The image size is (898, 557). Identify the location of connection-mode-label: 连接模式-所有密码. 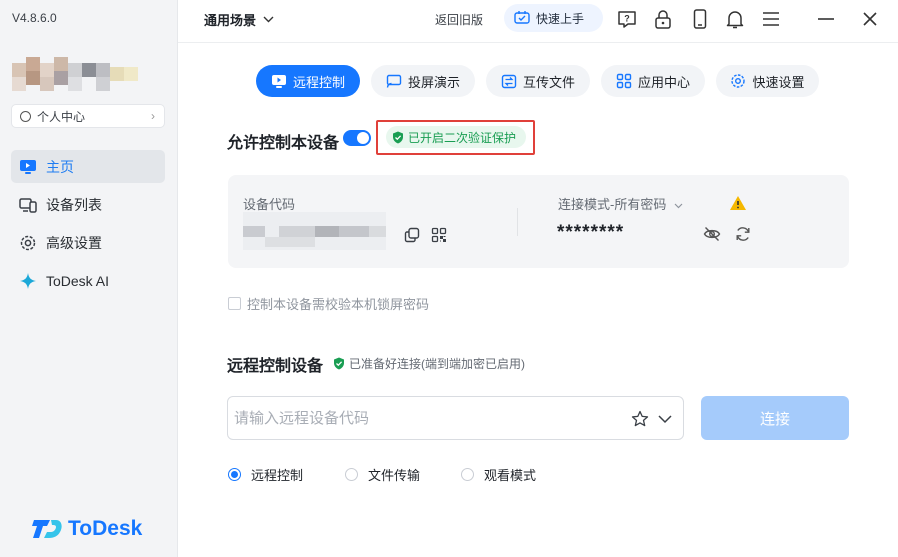
(612, 204).